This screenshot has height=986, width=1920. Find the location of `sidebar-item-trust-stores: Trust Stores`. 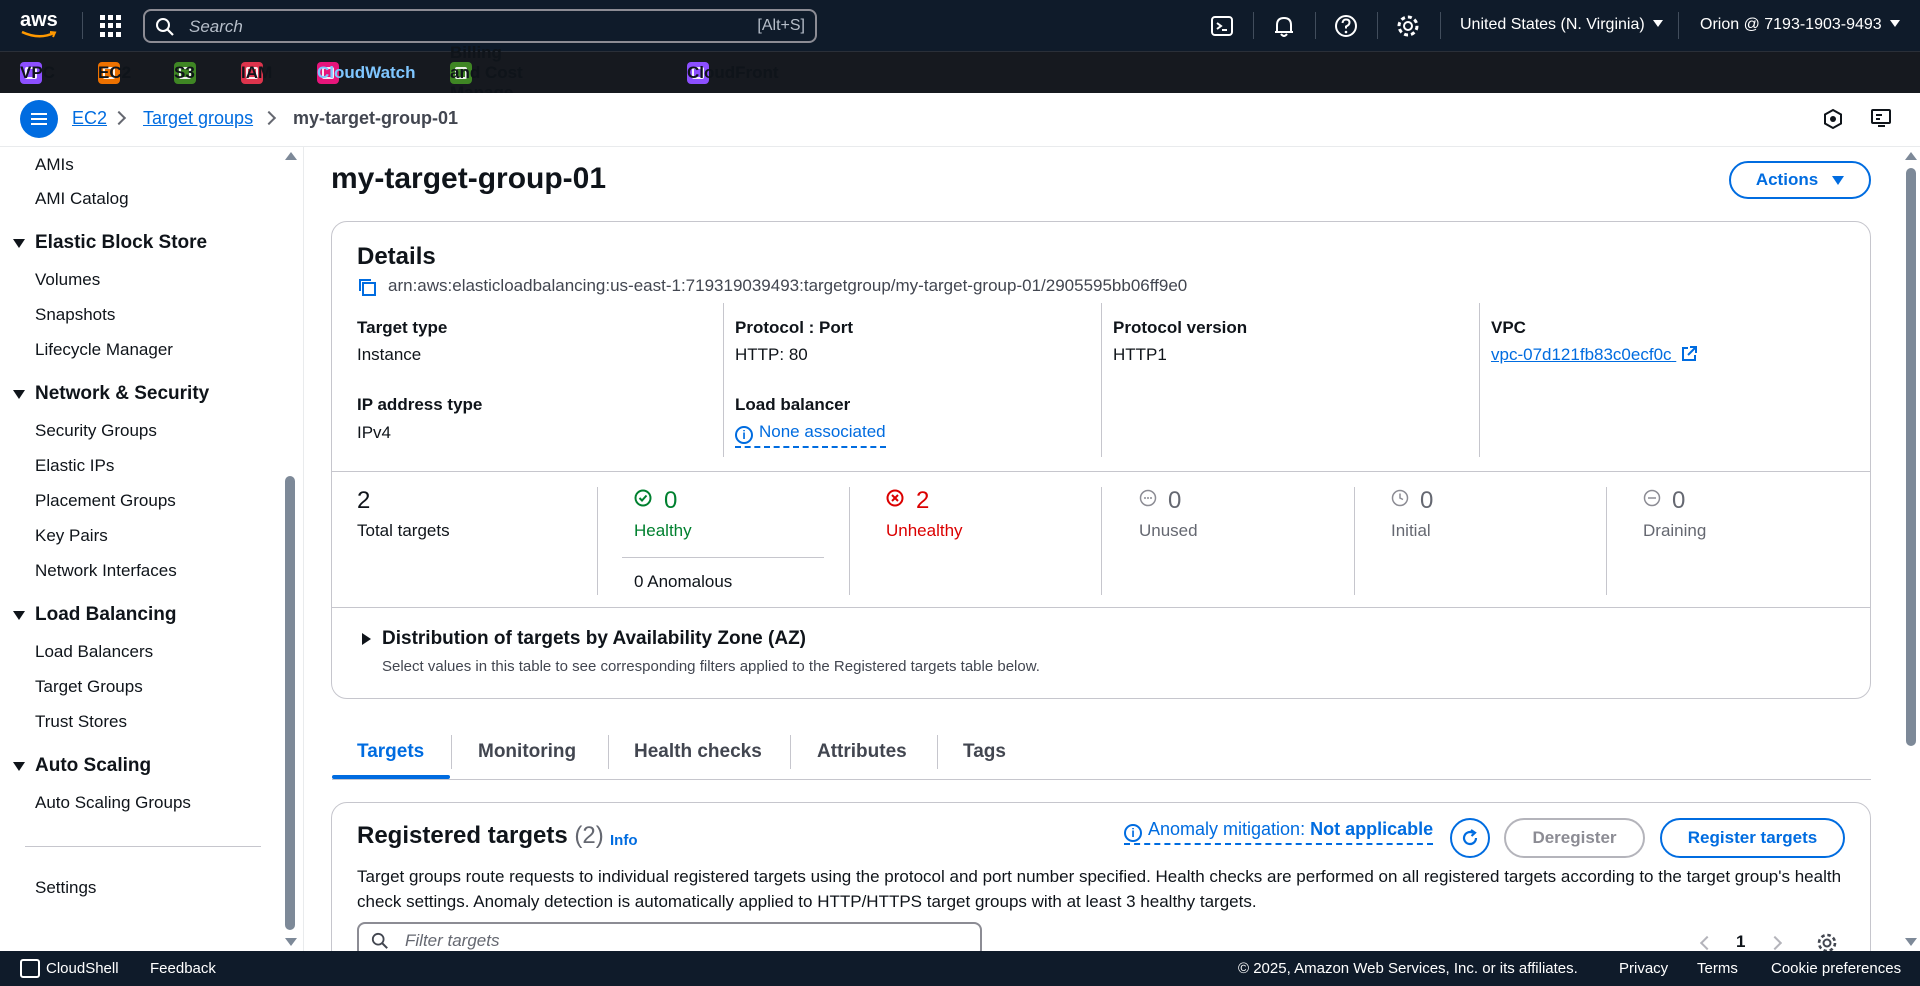

sidebar-item-trust-stores: Trust Stores is located at coordinates (81, 722).